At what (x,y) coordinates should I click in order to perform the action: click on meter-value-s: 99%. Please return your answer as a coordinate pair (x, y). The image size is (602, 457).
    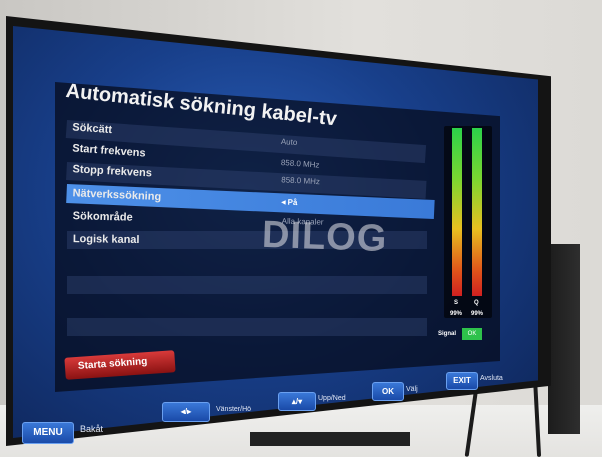
    Looking at the image, I should click on (456, 314).